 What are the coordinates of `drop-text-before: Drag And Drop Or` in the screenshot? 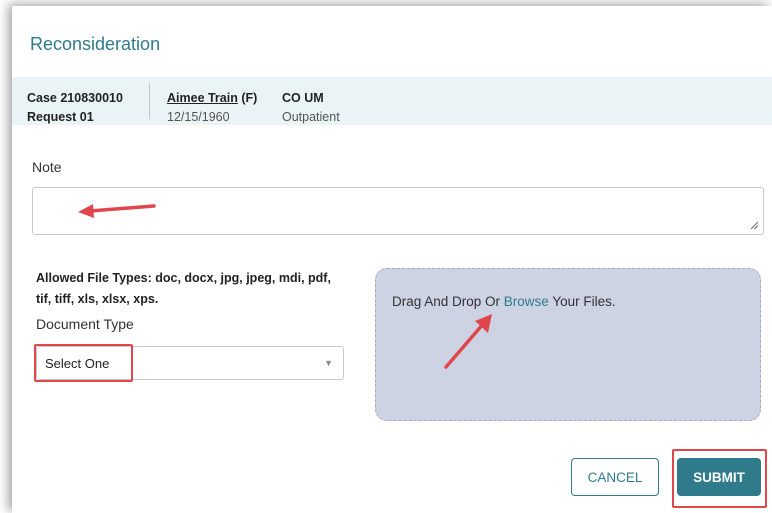 It's located at (448, 301).